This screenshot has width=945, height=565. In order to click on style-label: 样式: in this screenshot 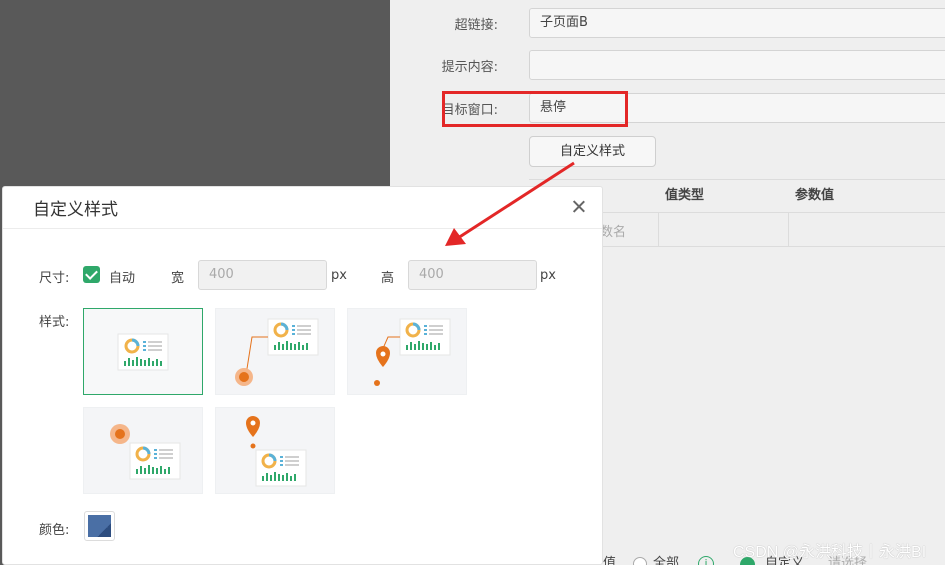, I will do `click(54, 322)`.